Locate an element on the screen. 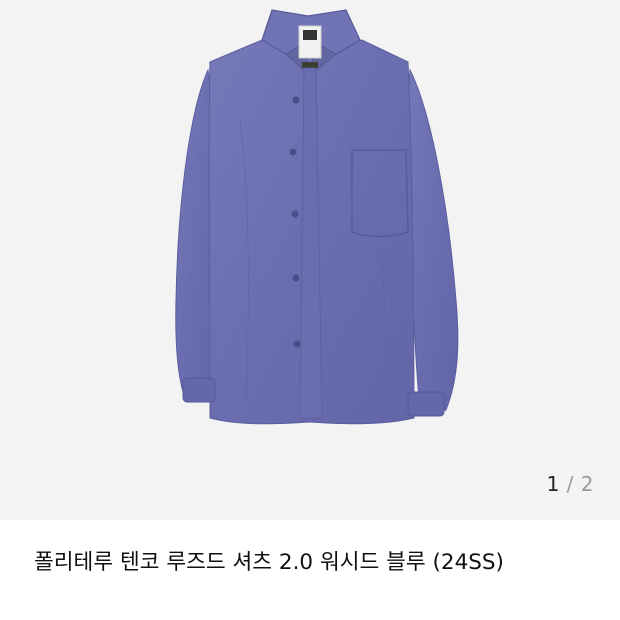 This screenshot has height=620, width=620. image-page-indicator: 1 / 2 is located at coordinates (570, 484).